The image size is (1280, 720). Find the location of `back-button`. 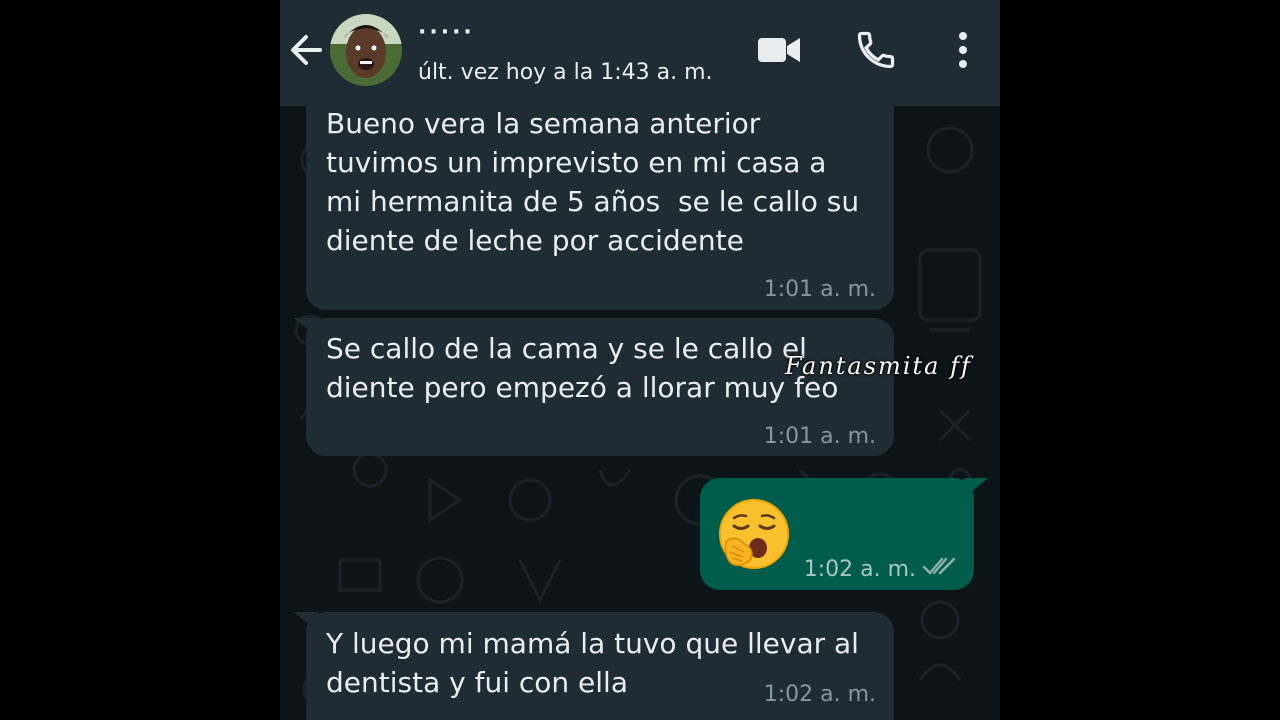

back-button is located at coordinates (306, 50).